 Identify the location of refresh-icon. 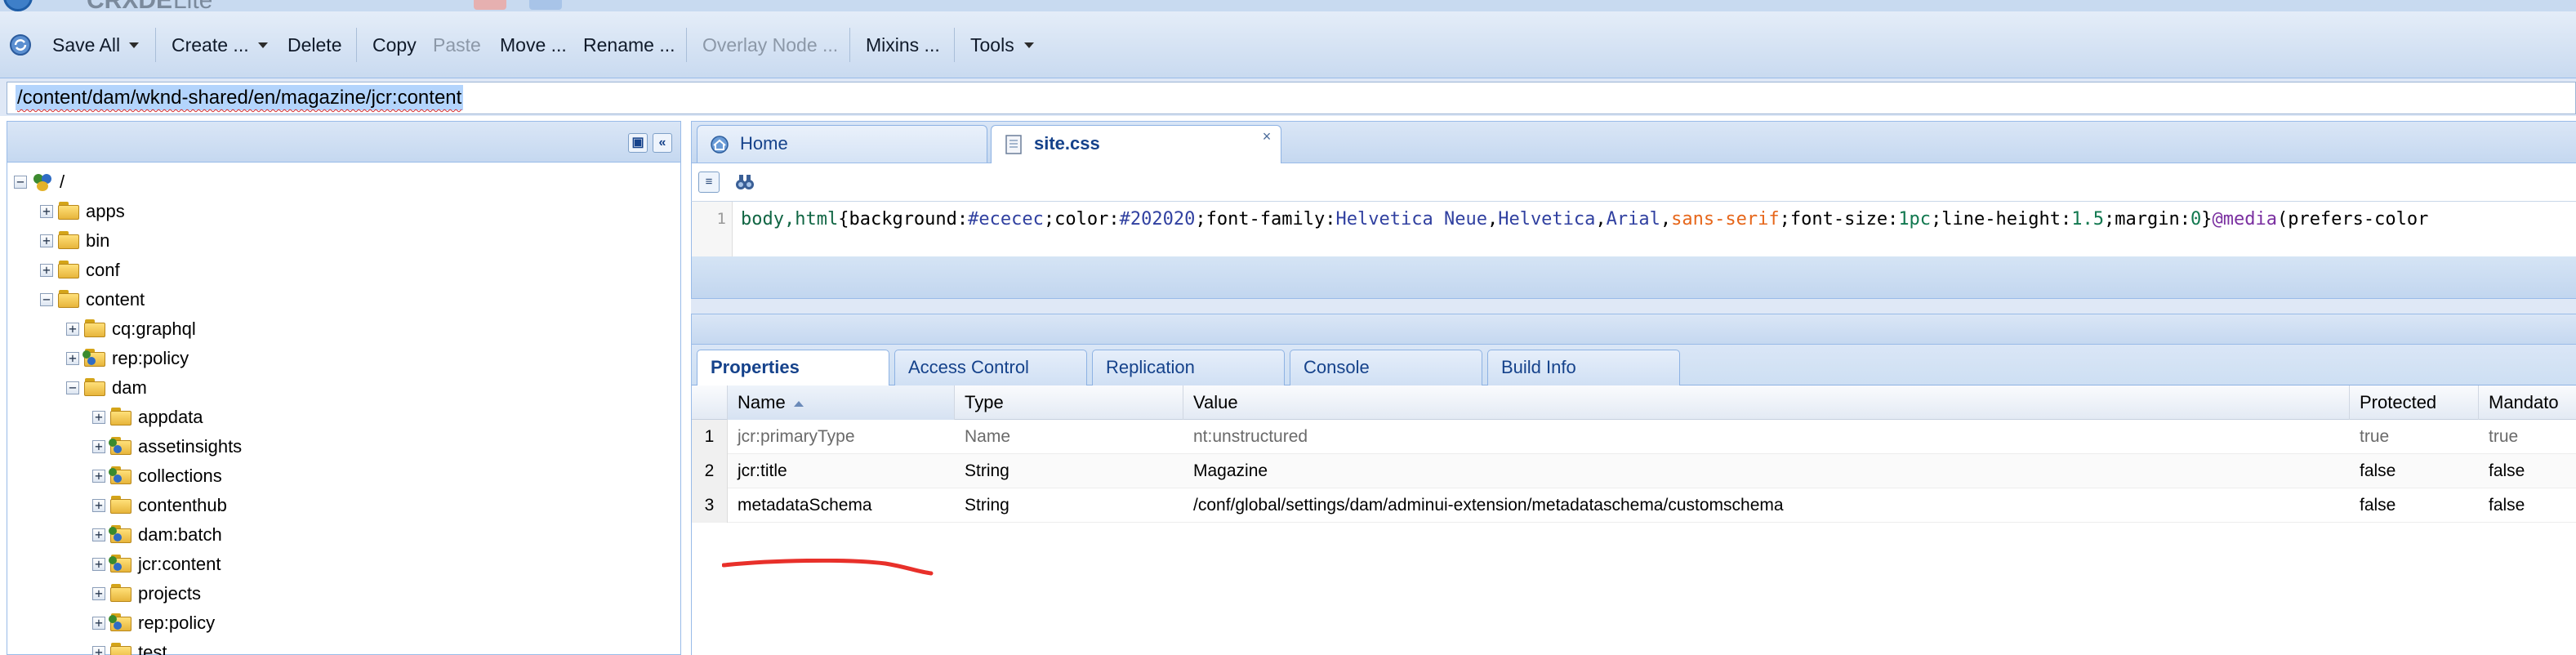
(20, 45).